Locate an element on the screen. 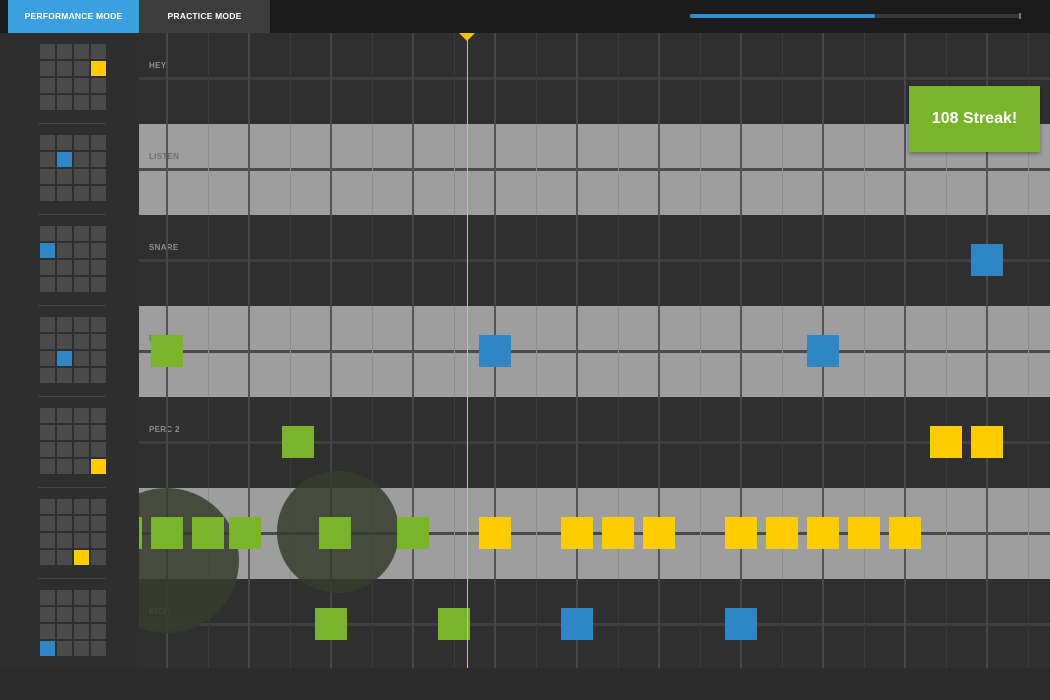 The image size is (1050, 700). tab-practice-mode: PRACTICE MODE is located at coordinates (204, 16).